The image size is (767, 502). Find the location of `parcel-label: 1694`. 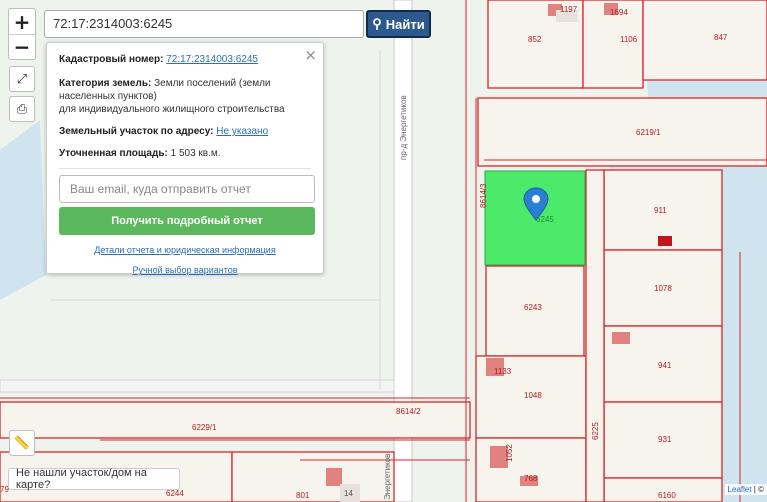

parcel-label: 1694 is located at coordinates (619, 12).